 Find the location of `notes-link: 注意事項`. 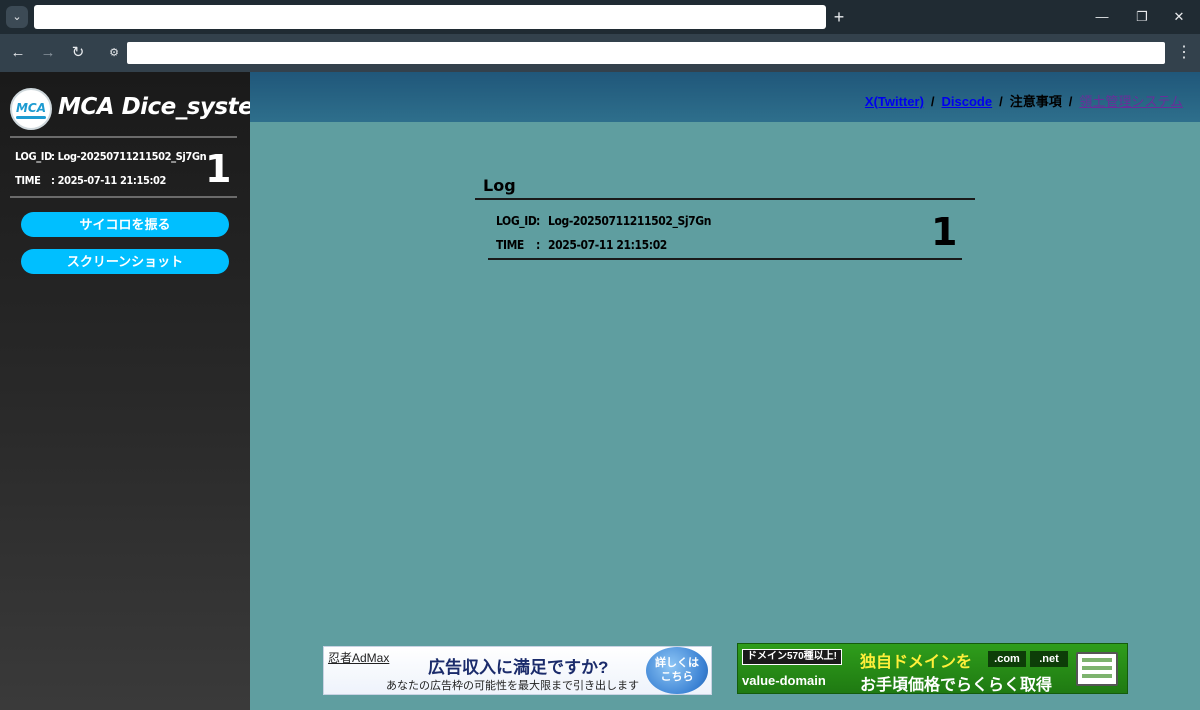

notes-link: 注意事項 is located at coordinates (1036, 101).